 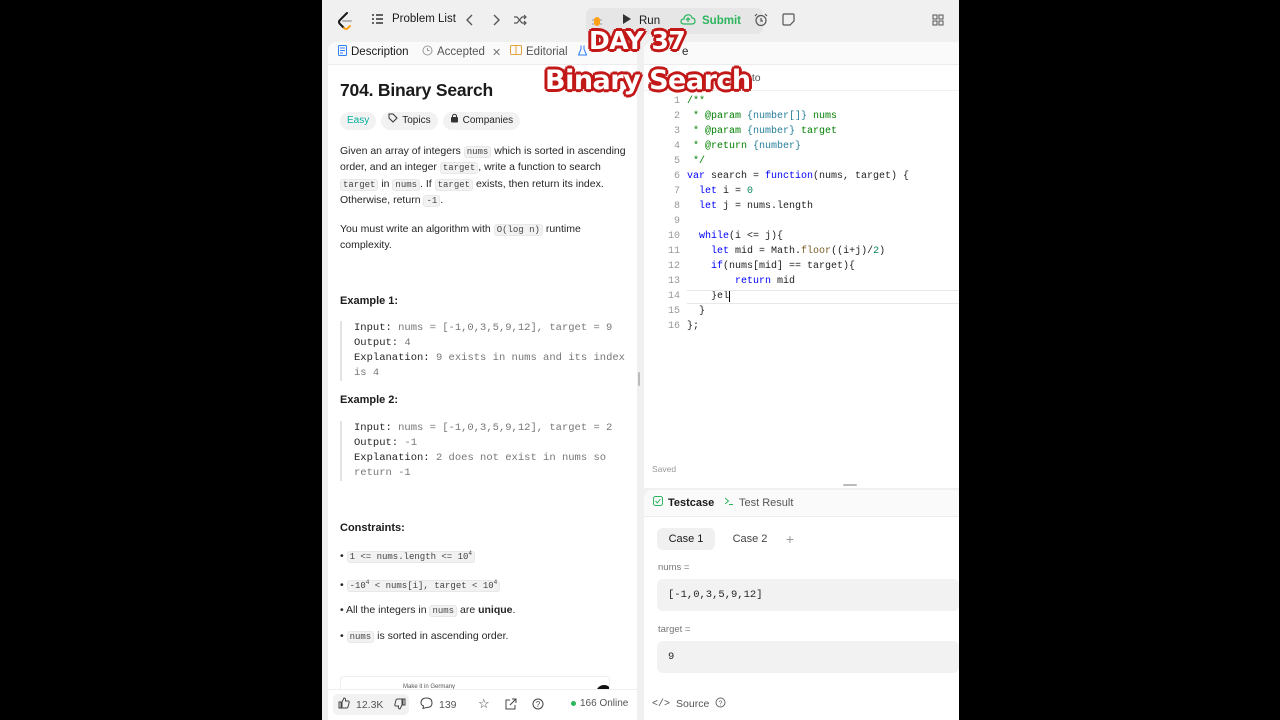 I want to click on line-number: 11, so click(x=673, y=251).